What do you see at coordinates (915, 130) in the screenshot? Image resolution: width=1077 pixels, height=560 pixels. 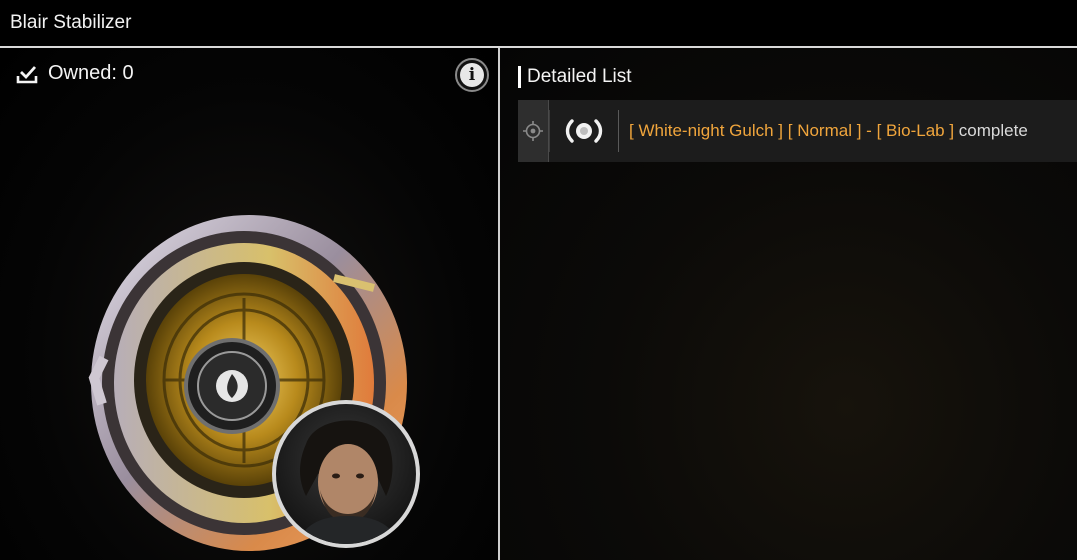 I see `stage-name: Bio-Lab` at bounding box center [915, 130].